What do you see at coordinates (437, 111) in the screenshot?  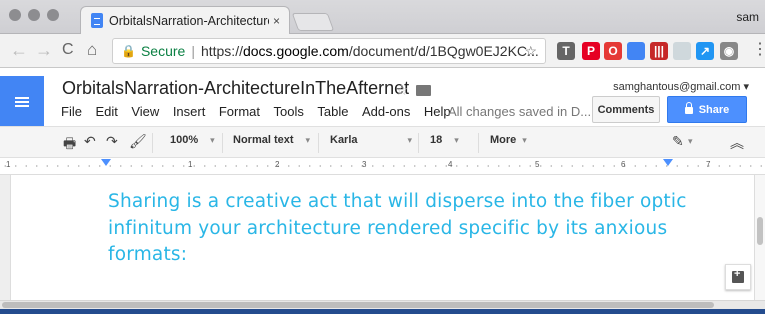 I see `menu-help: Help` at bounding box center [437, 111].